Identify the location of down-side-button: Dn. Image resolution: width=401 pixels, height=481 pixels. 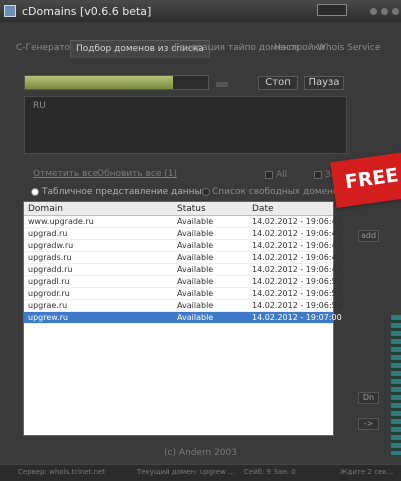
(368, 398).